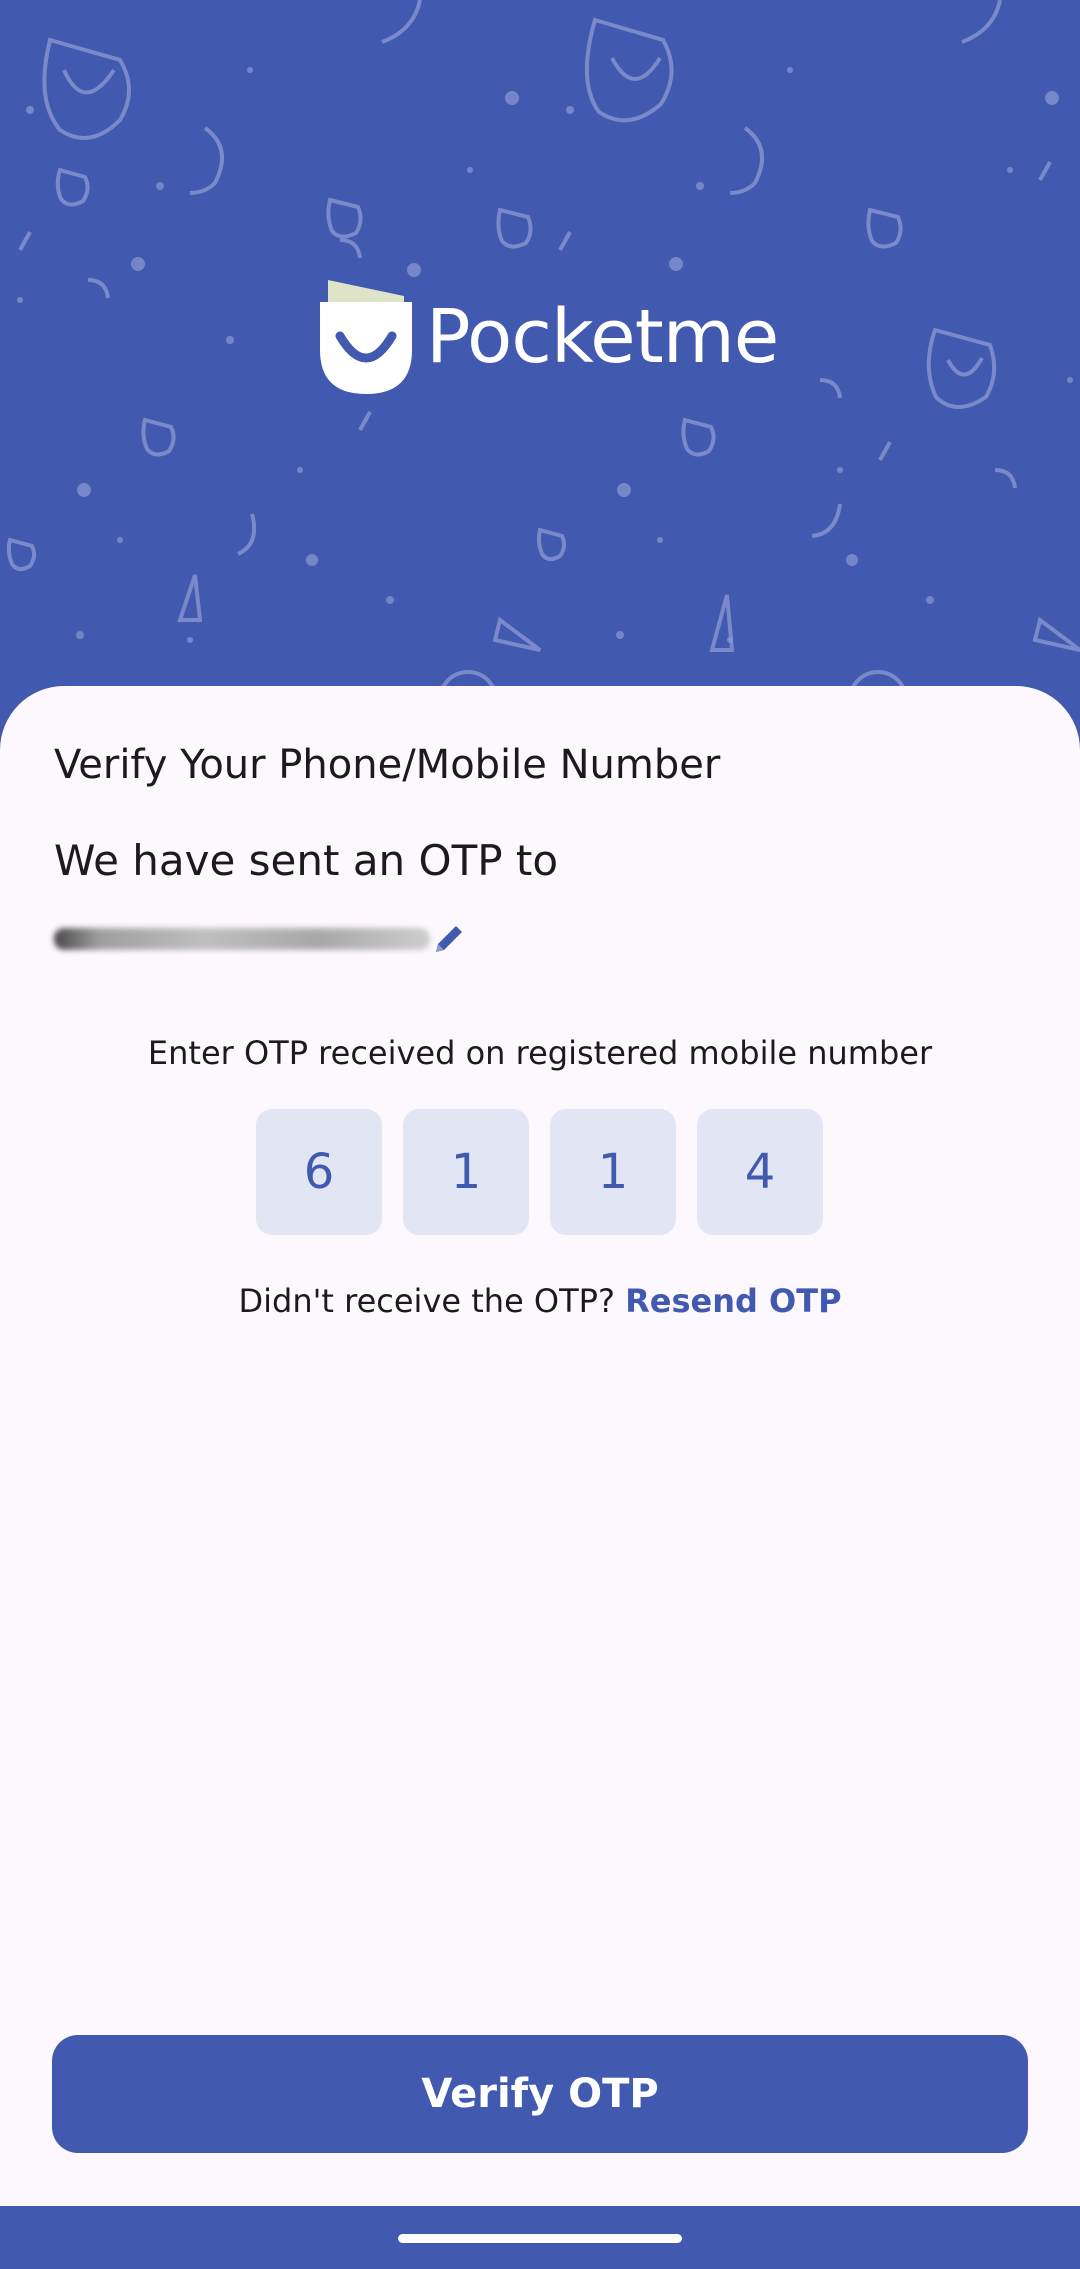  What do you see at coordinates (760, 1172) in the screenshot?
I see `otp-digit-4: 4` at bounding box center [760, 1172].